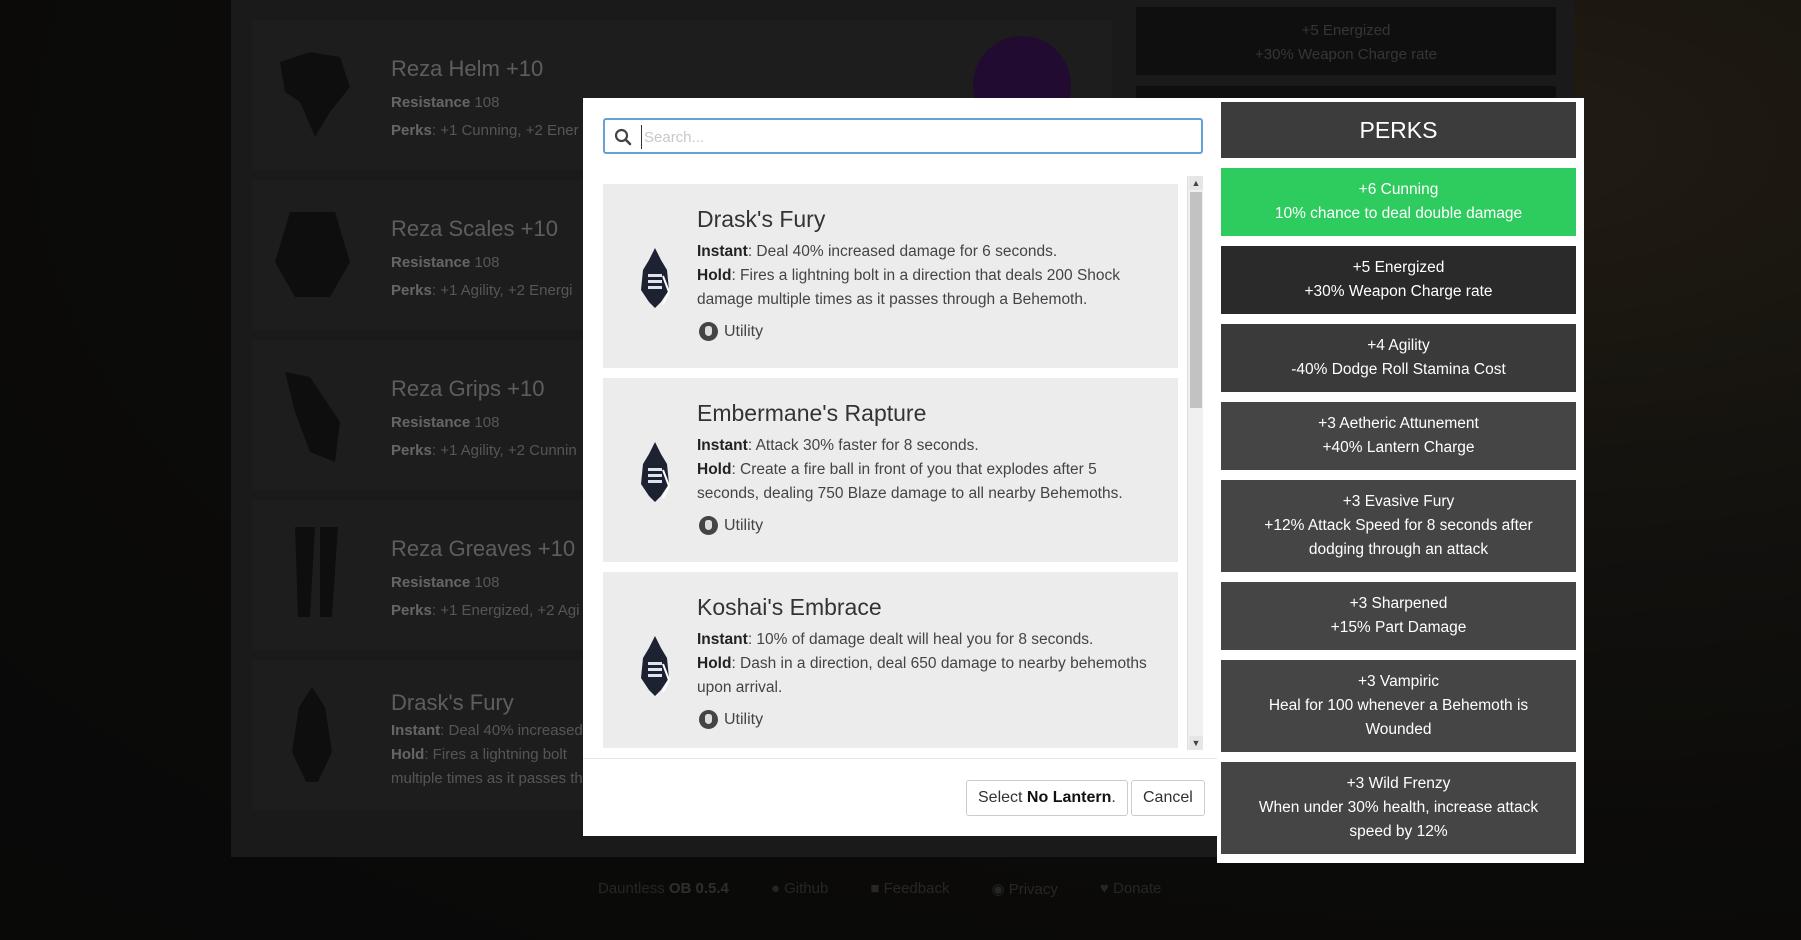 The height and width of the screenshot is (940, 1801). I want to click on item-instant: Instant: Deal 40% increased, so click(487, 730).